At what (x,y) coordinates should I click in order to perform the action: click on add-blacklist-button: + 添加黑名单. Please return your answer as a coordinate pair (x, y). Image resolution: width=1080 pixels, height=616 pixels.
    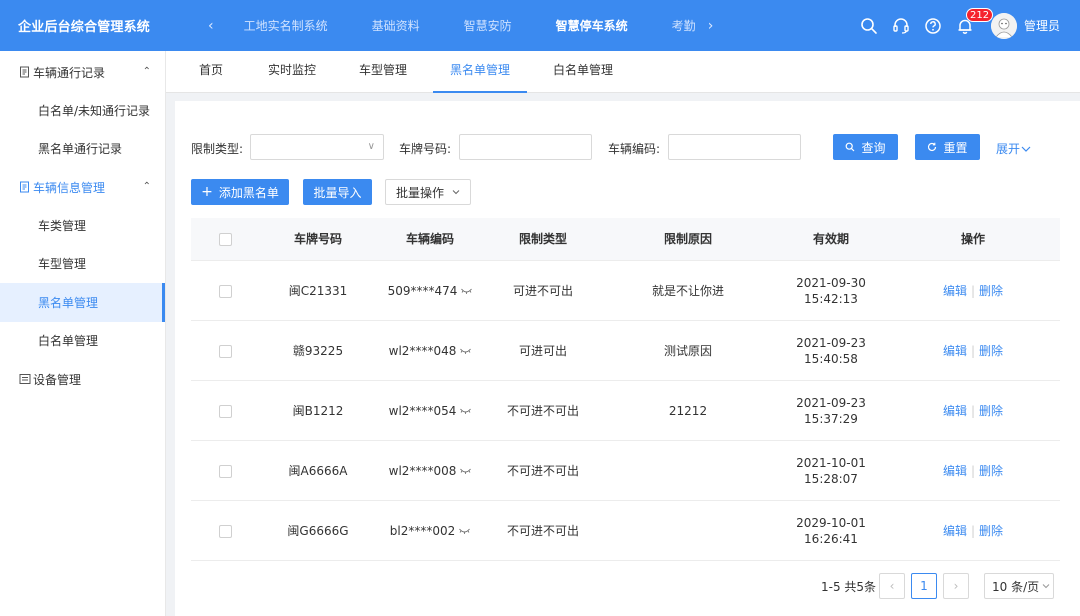
    Looking at the image, I should click on (240, 192).